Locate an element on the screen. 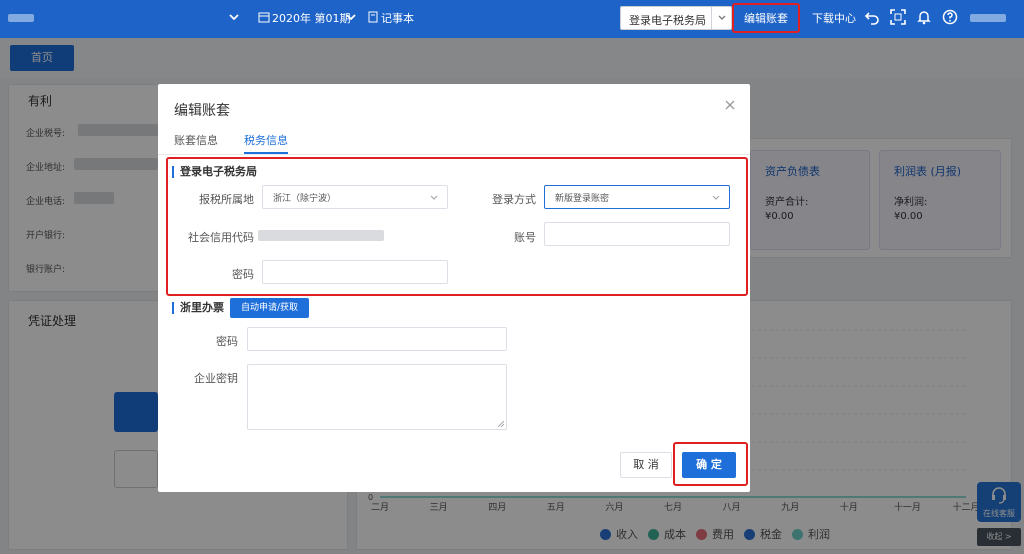  login-tax-bureau-dropdown: 登录电子税务局 is located at coordinates (676, 18).